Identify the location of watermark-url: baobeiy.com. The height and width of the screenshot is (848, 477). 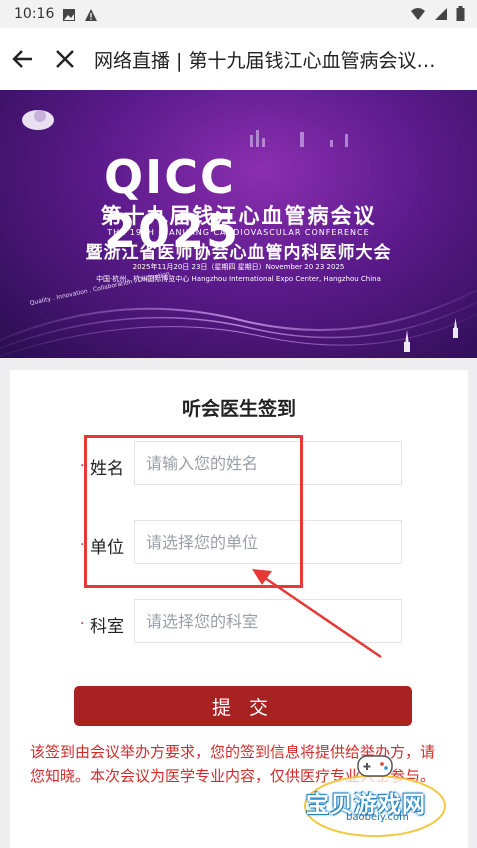
(377, 817).